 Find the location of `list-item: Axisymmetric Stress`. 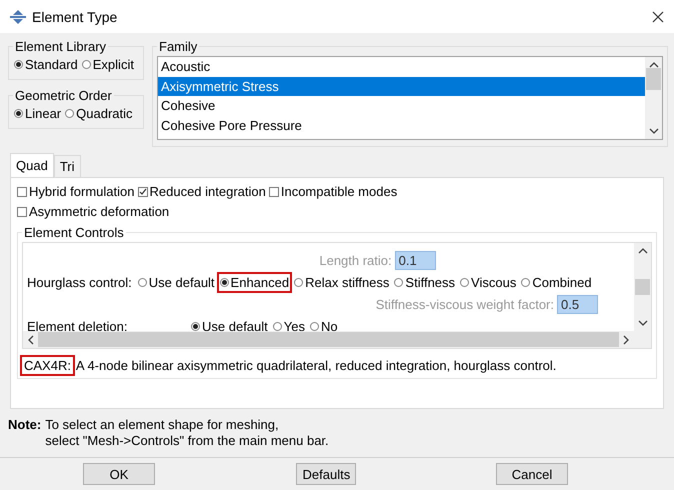

list-item: Axisymmetric Stress is located at coordinates (401, 86).